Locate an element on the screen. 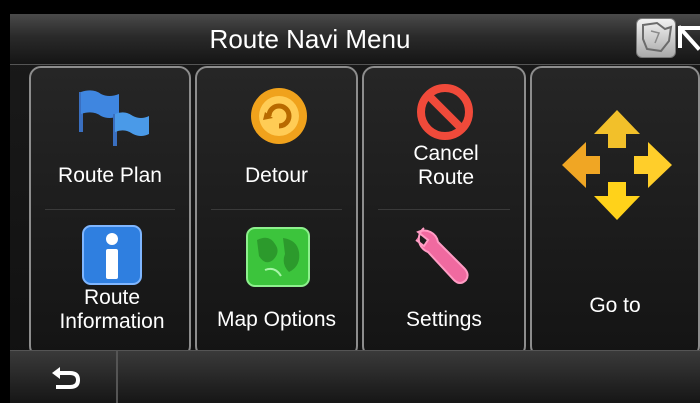  detour-icon is located at coordinates (279, 116).